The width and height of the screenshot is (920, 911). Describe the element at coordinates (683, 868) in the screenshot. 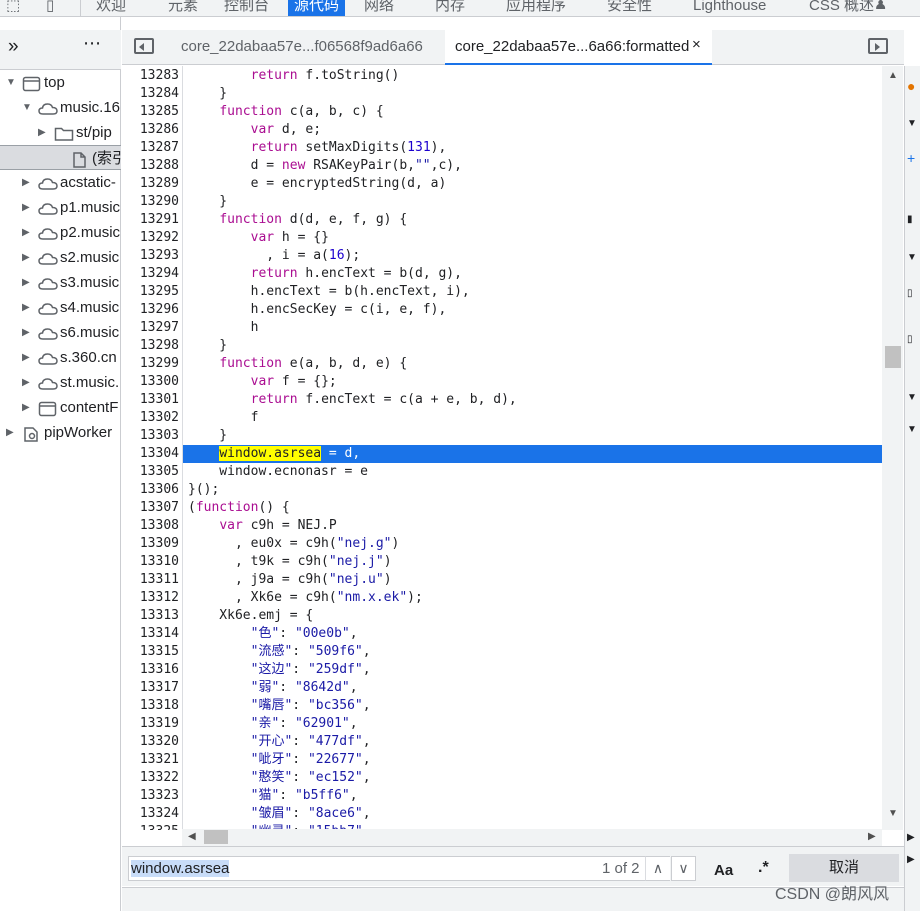

I see `next-match-button: ∨` at that location.